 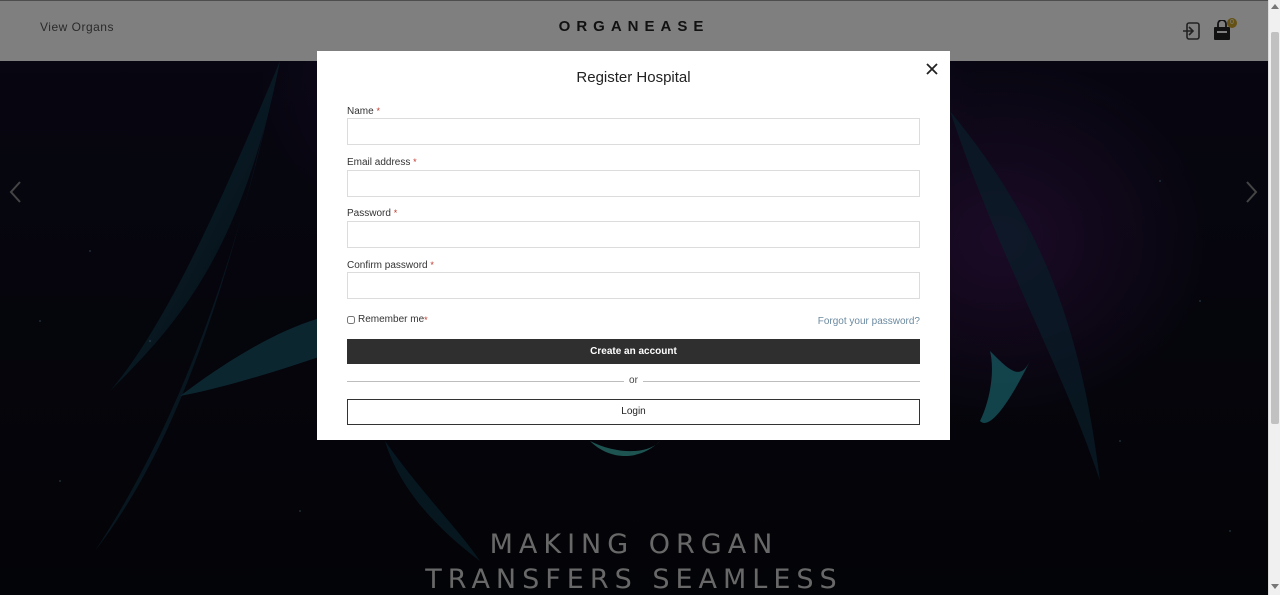 I want to click on close-icon, so click(x=932, y=69).